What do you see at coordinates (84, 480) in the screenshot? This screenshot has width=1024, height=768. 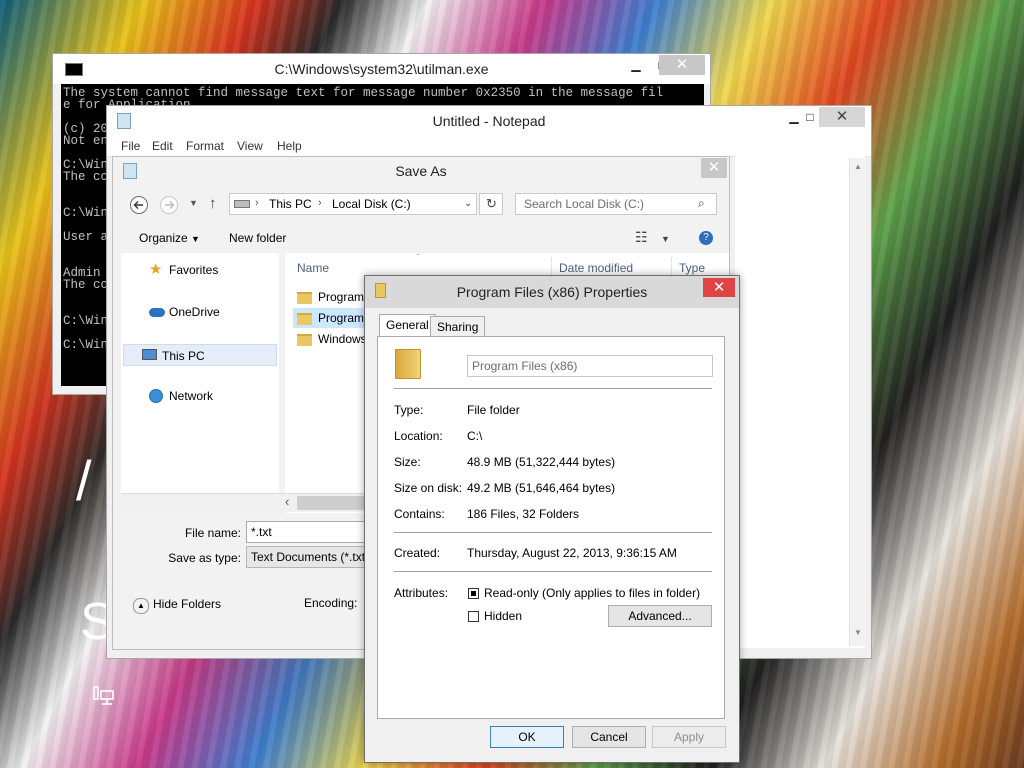 I see `lock-screen-time-glyph: /` at bounding box center [84, 480].